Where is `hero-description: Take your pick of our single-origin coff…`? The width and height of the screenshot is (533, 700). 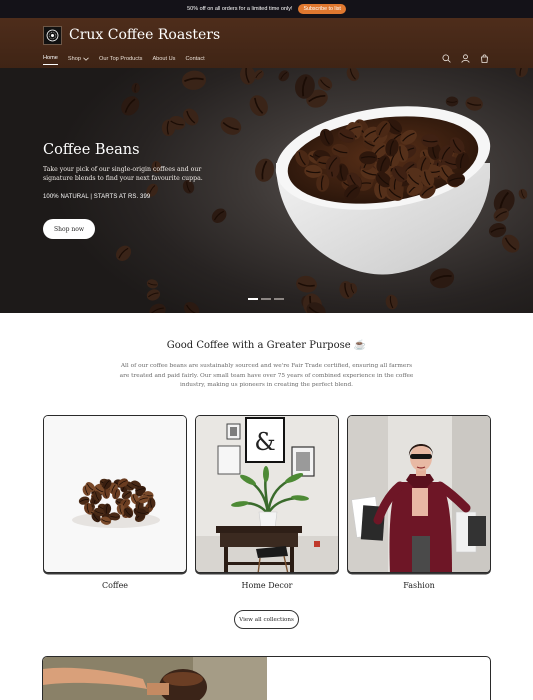 hero-description: Take your pick of our single-origin coff… is located at coordinates (123, 174).